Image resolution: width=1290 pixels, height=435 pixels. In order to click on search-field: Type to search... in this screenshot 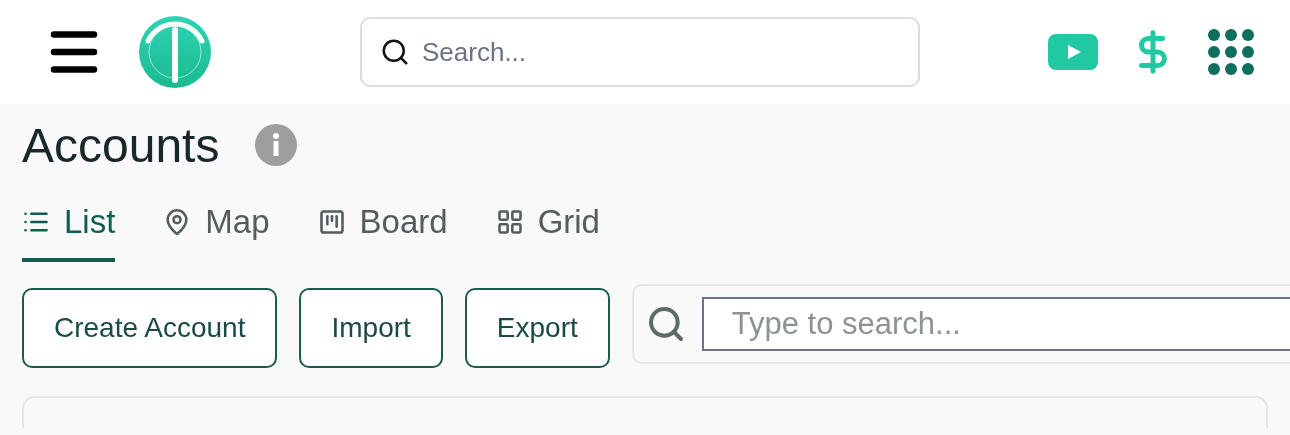, I will do `click(995, 324)`.